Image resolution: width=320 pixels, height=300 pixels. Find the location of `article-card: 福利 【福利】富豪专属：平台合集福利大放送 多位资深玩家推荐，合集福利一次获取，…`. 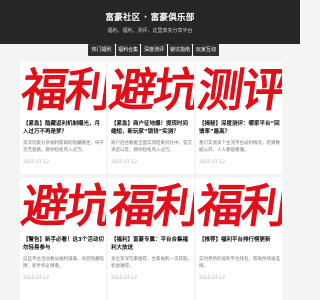

article-card: 福利 【福利】富豪专属：平台合集福利大放送 多位资深玩家推荐，合集福利一次获取，… is located at coordinates (151, 239).